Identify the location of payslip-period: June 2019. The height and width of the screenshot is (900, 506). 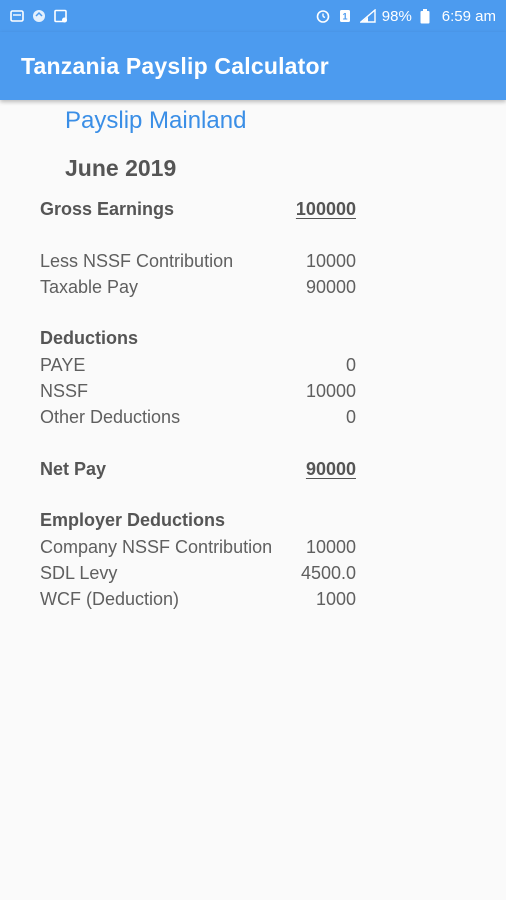
(121, 168).